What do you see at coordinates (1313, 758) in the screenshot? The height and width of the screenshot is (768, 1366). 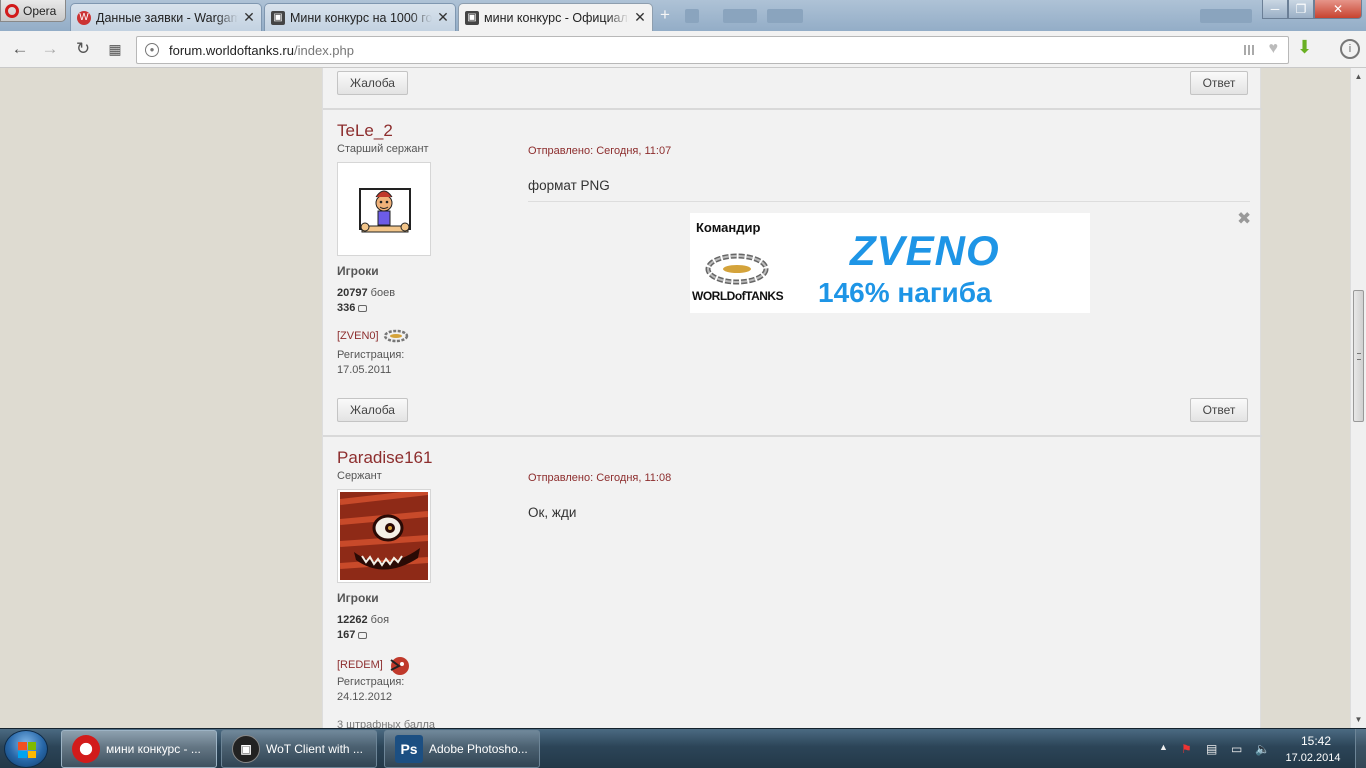 I see `clock-date: 17.02.2014` at bounding box center [1313, 758].